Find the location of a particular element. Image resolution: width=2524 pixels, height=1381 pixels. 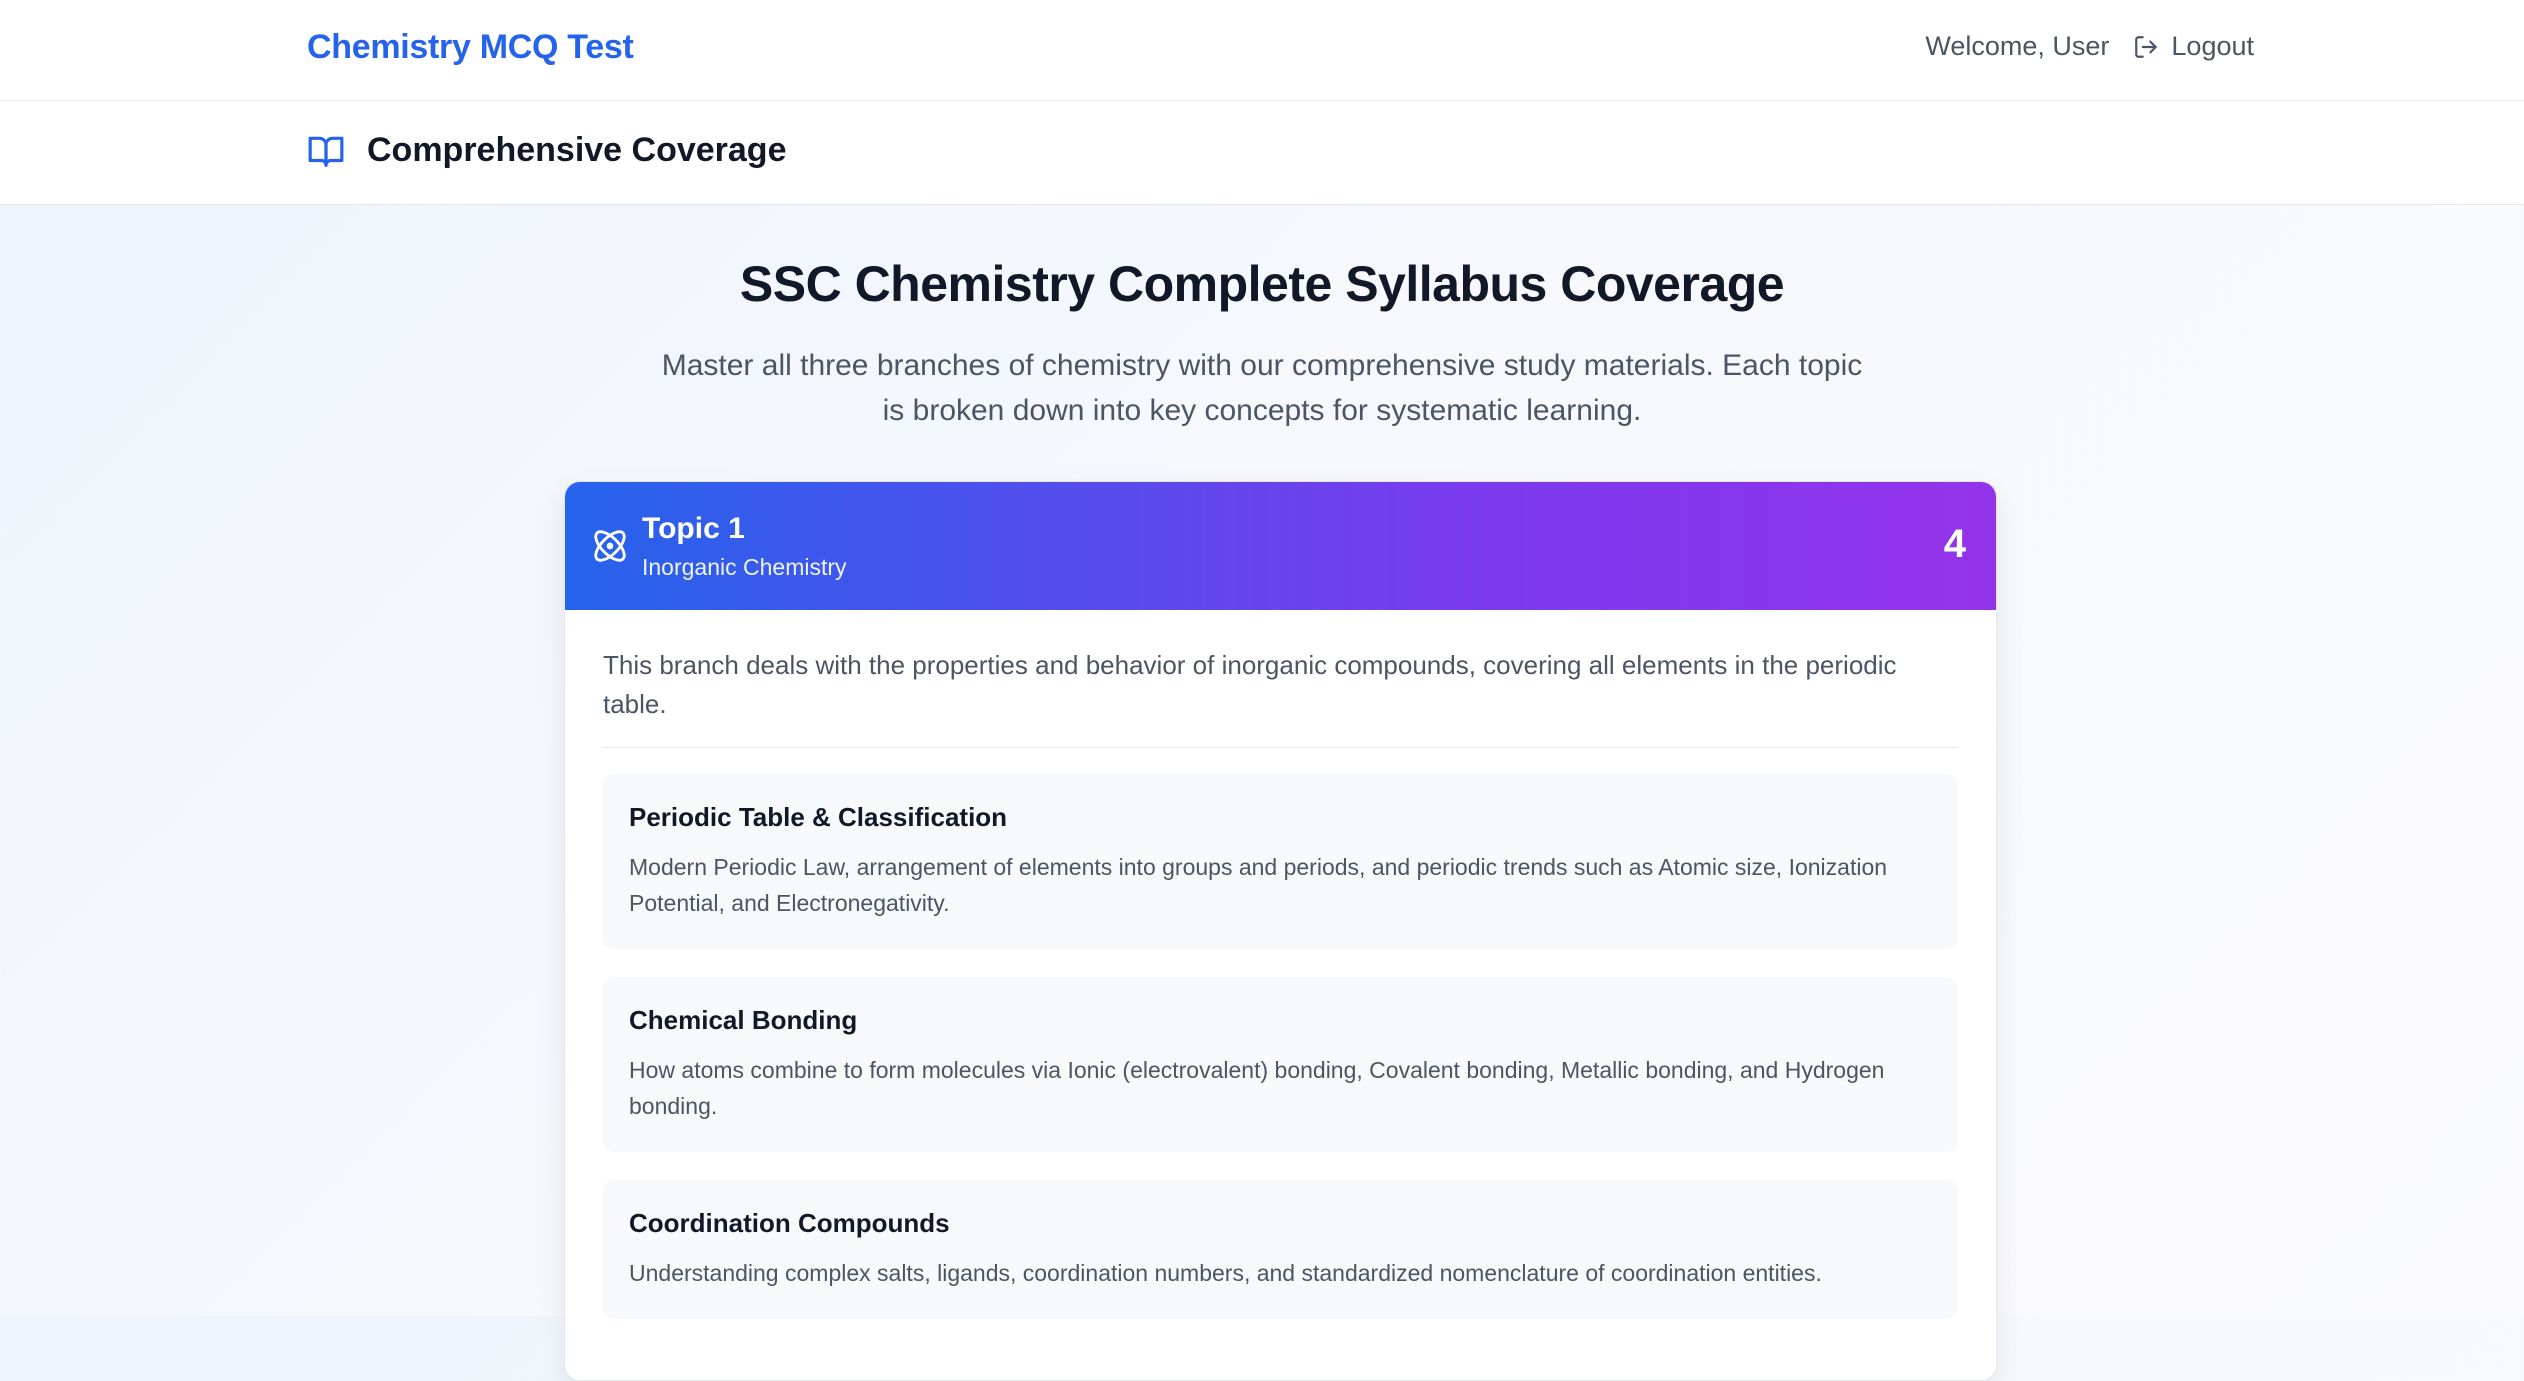

top-navbar: Chemistry MCQ Test Welcome, User Logout is located at coordinates (1262, 50).